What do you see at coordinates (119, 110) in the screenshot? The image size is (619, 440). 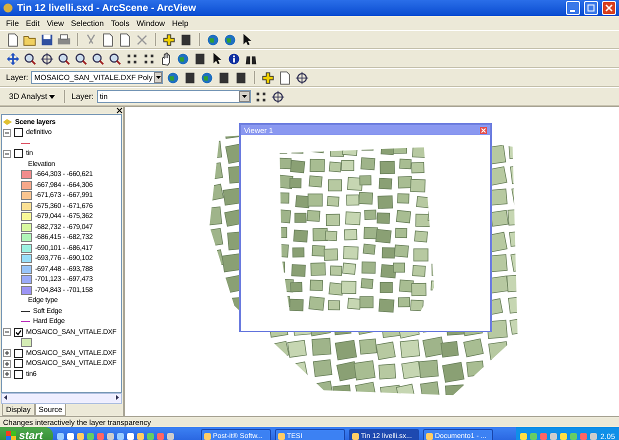 I see `close-icon` at bounding box center [119, 110].